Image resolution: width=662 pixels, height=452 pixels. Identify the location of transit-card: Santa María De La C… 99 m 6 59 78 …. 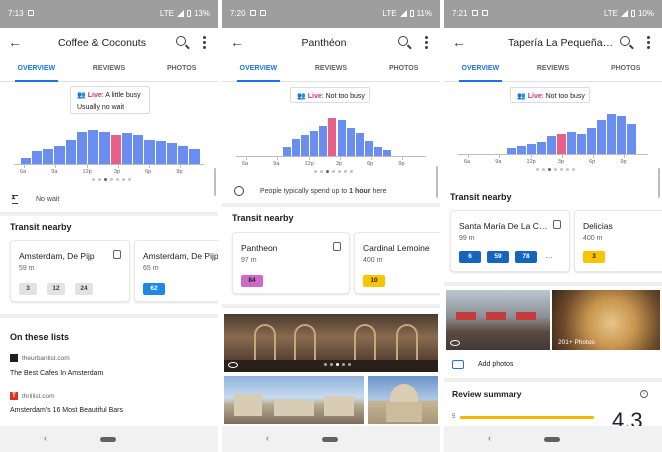
(510, 241).